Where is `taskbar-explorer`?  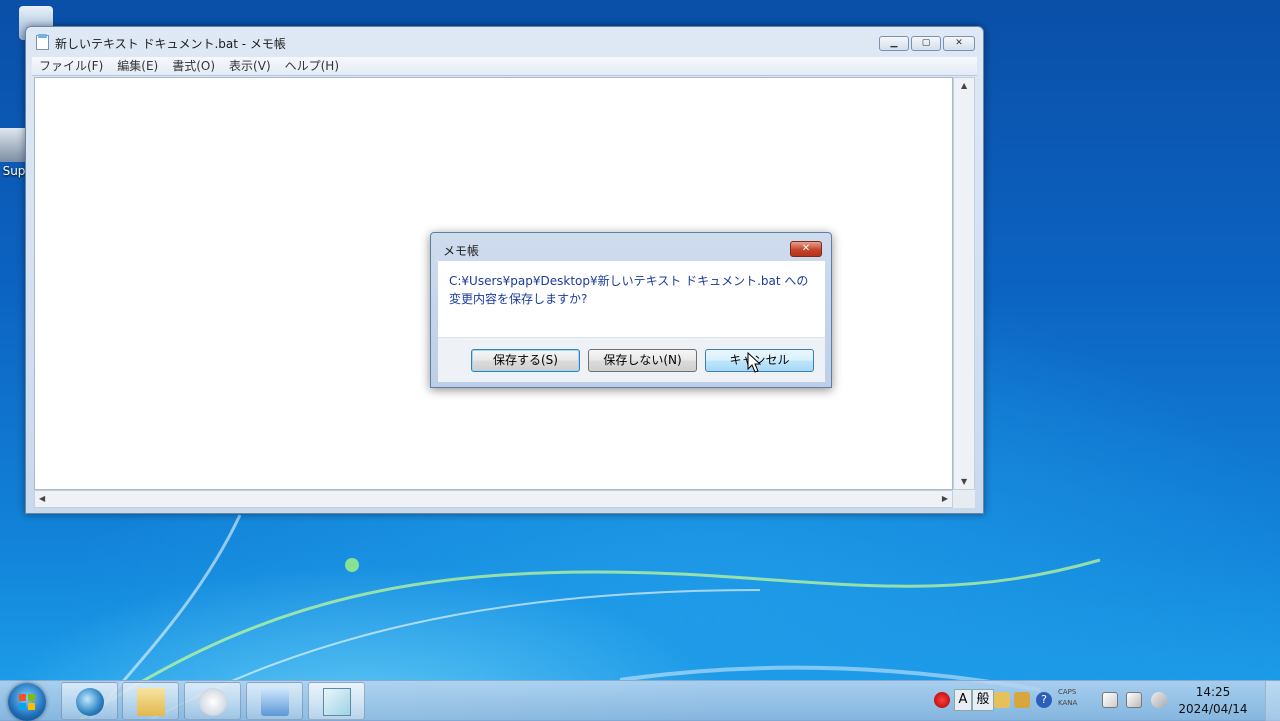
taskbar-explorer is located at coordinates (150, 701).